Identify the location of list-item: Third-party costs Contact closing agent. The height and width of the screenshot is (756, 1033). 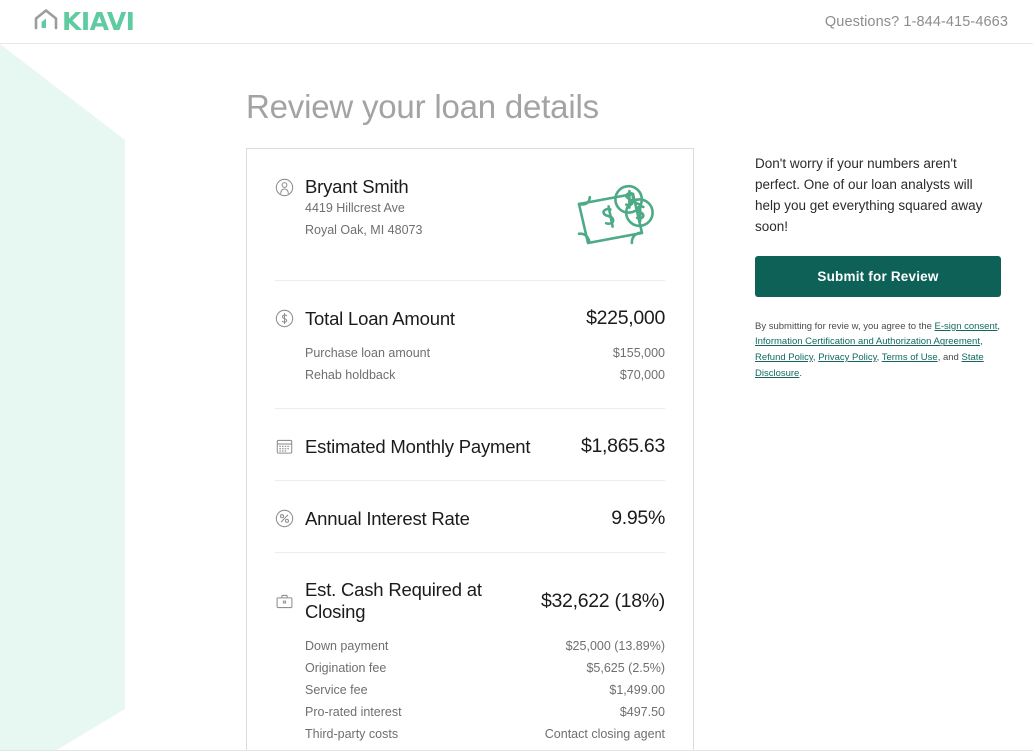
(470, 734).